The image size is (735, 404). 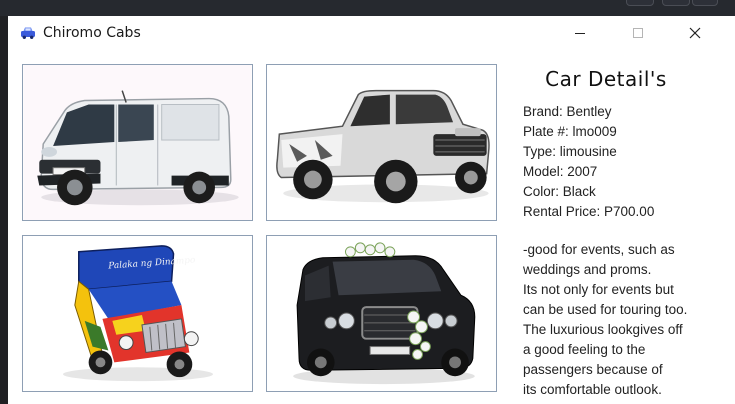 I want to click on description-line: passengers because of, so click(x=593, y=369).